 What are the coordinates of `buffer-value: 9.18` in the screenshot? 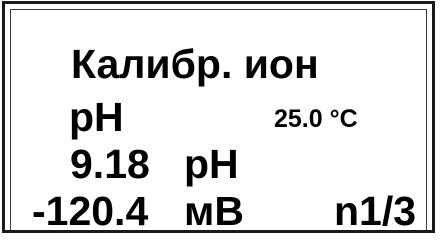 It's located at (110, 164).